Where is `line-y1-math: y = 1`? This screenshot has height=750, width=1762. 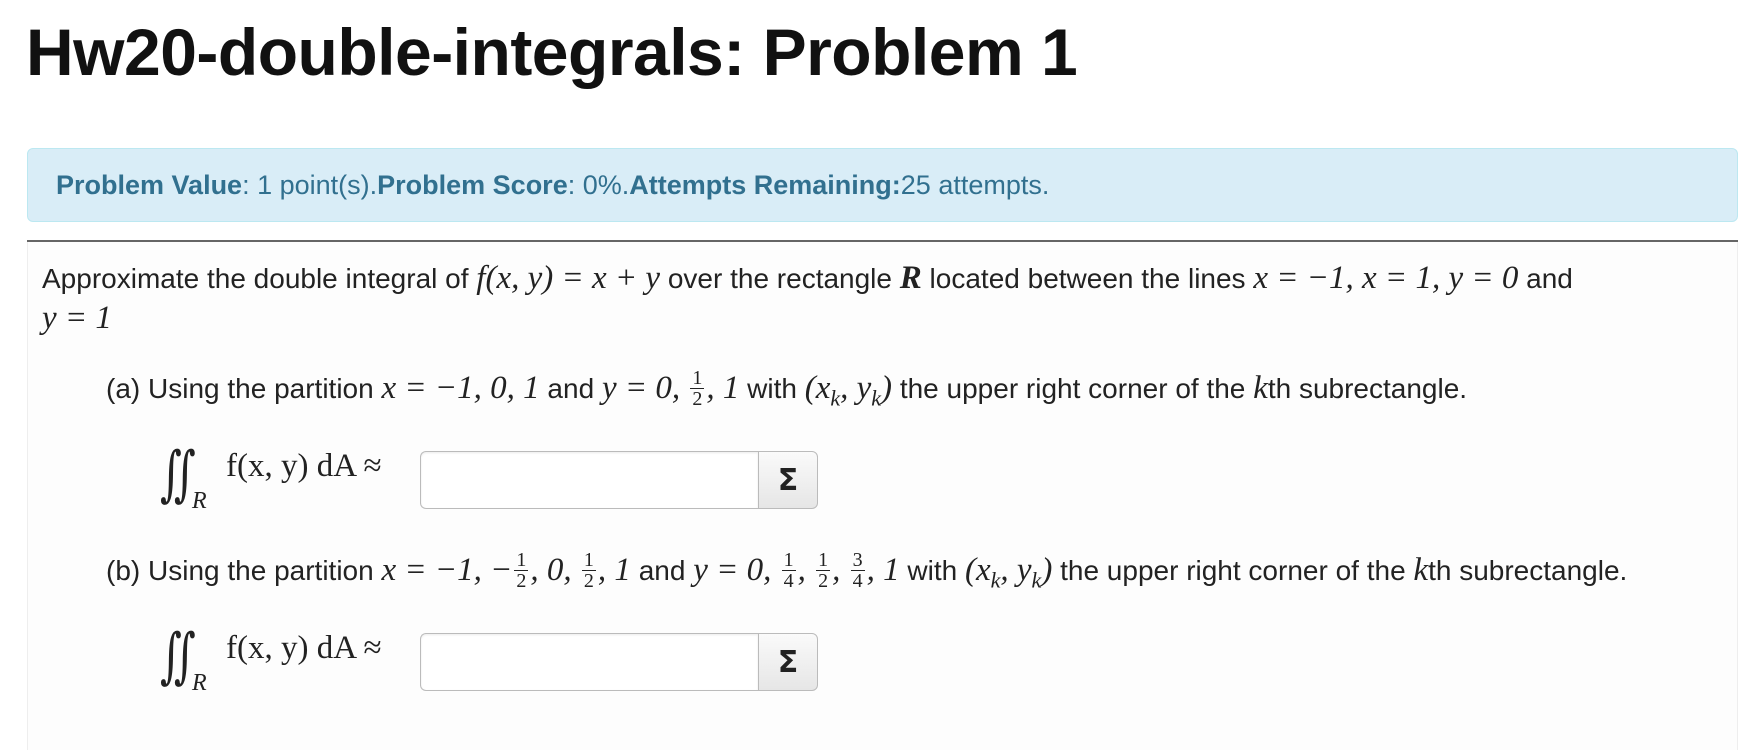
line-y1-math: y = 1 is located at coordinates (77, 318).